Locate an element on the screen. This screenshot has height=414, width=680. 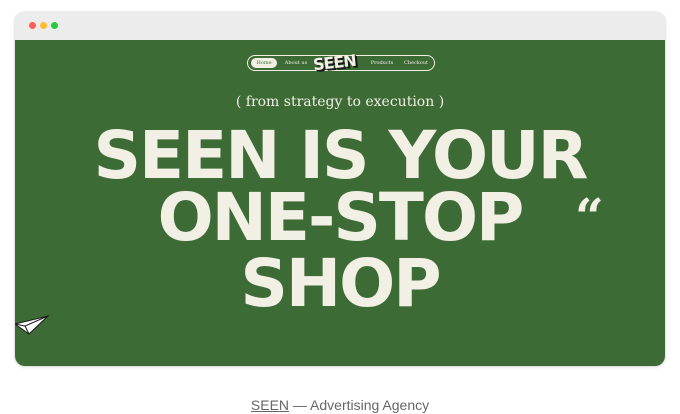
hero-tagline: ( from strategy to execution ) is located at coordinates (340, 102).